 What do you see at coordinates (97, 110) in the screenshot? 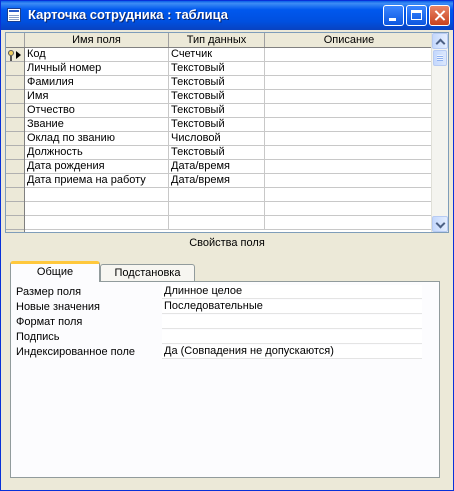
I see `field-name-cell: Отчество` at bounding box center [97, 110].